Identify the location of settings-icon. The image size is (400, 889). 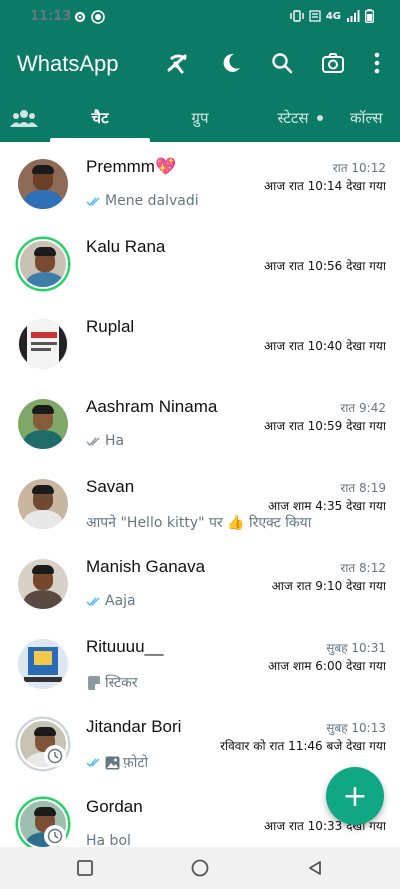
(80, 17).